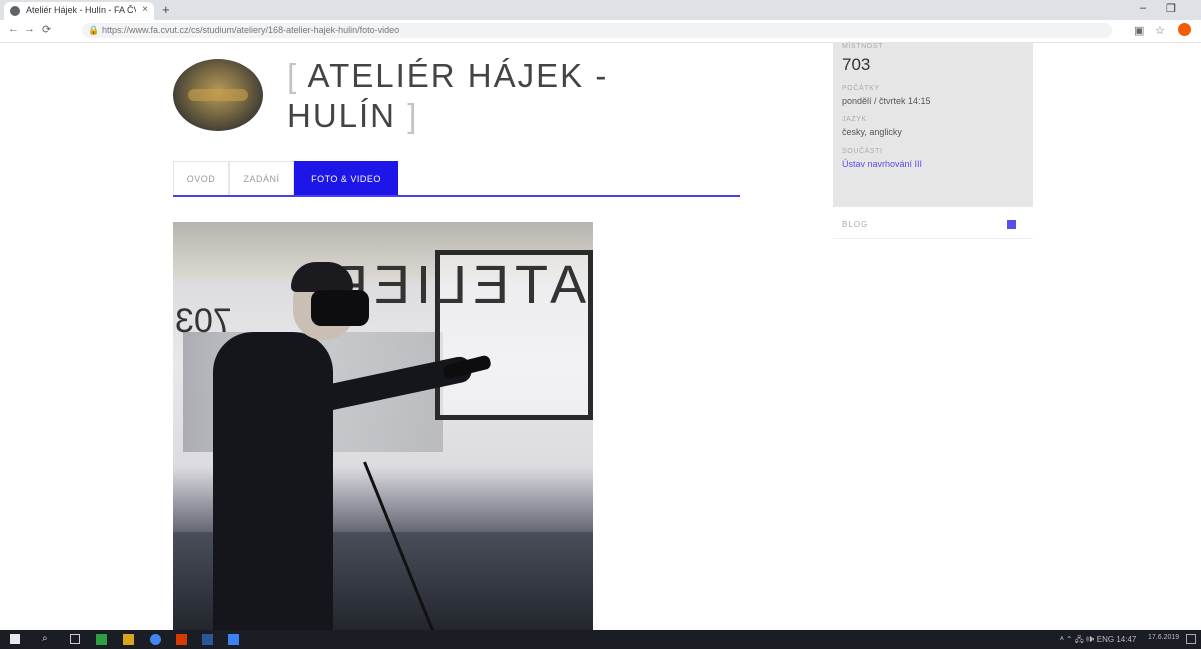 The height and width of the screenshot is (649, 1201). Describe the element at coordinates (128, 639) in the screenshot. I see `file-explorer-icon` at that location.